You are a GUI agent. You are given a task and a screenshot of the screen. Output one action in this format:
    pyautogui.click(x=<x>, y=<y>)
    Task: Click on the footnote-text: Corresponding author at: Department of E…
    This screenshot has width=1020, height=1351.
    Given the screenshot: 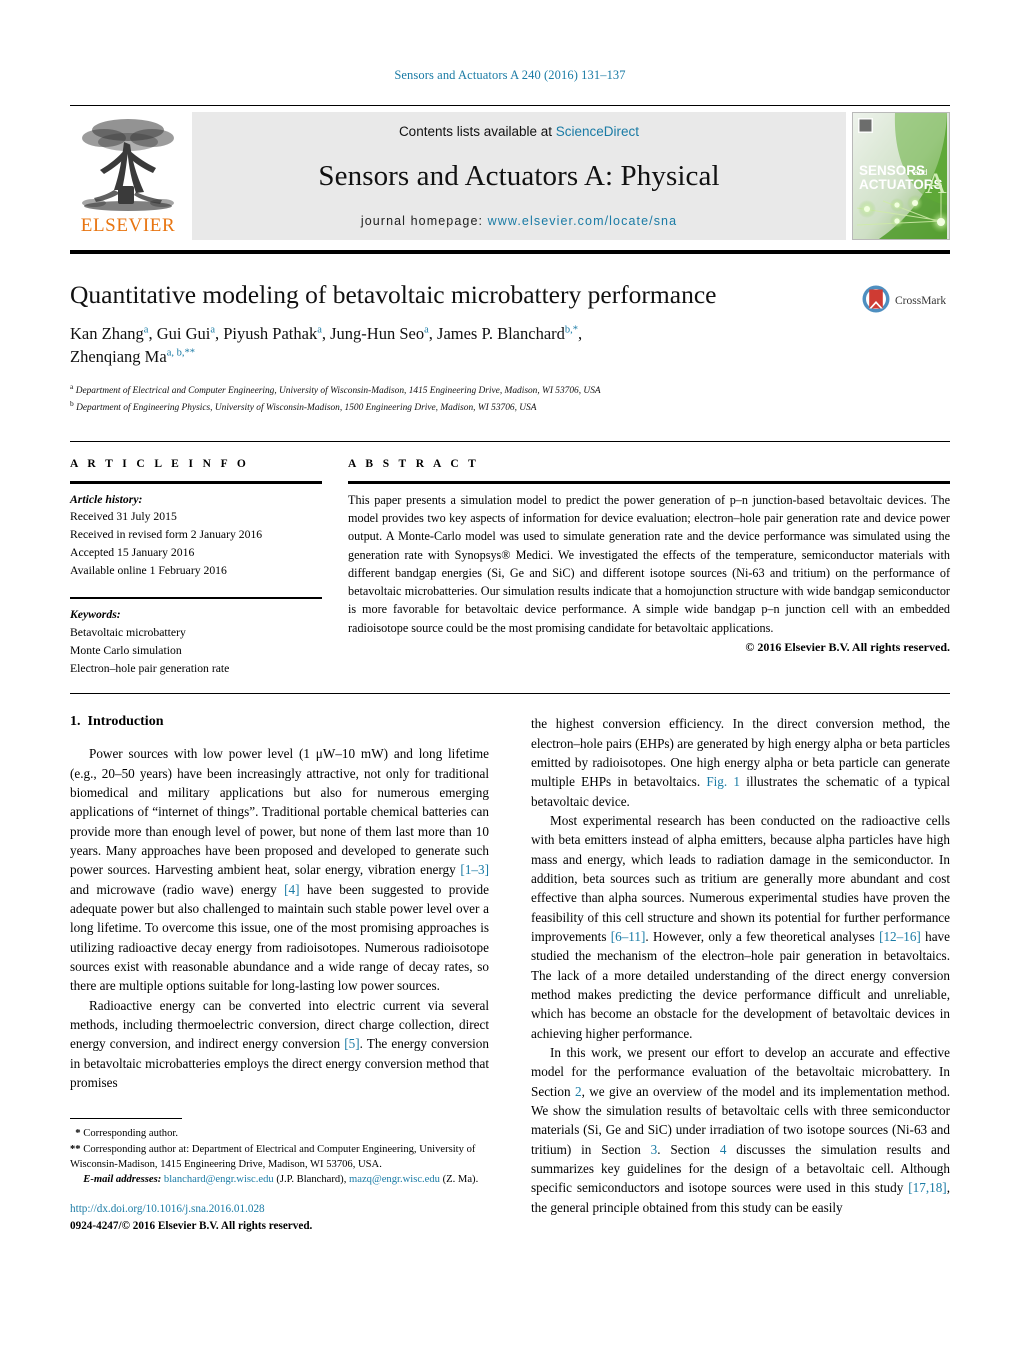 What is the action you would take?
    pyautogui.click(x=273, y=1156)
    